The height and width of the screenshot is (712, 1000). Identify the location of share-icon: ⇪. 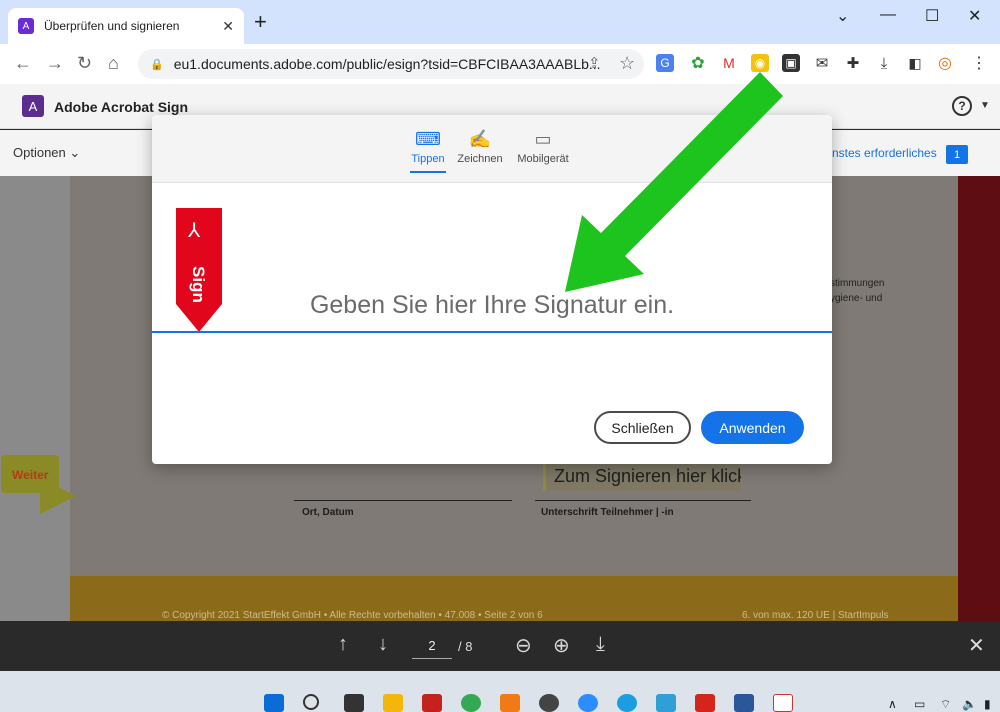
(594, 63).